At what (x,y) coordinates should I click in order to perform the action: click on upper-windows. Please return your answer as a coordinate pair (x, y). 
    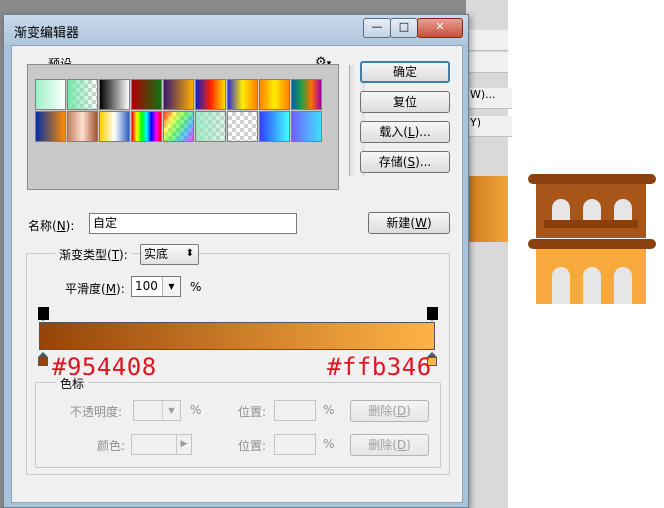
    Looking at the image, I should click on (592, 209).